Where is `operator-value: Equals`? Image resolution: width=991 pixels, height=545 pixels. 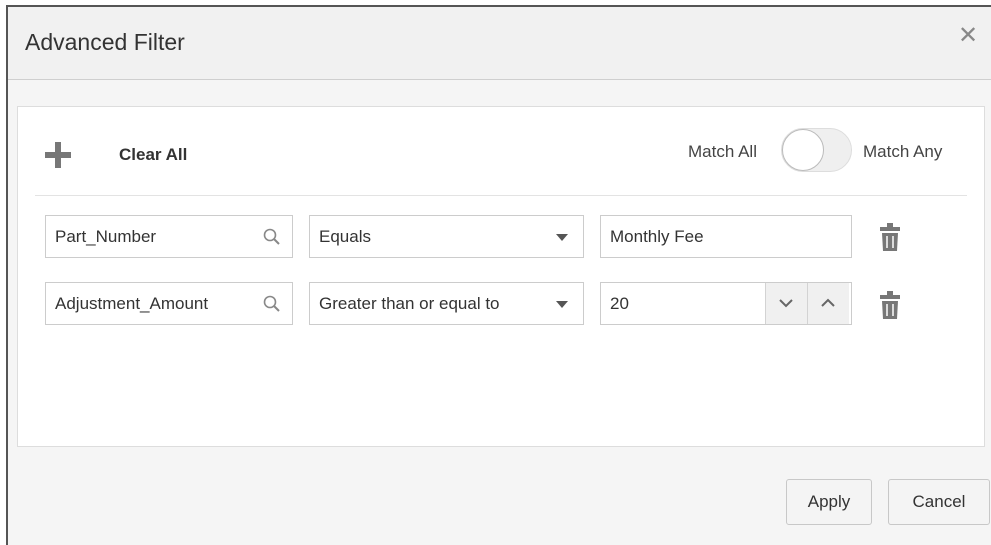 operator-value: Equals is located at coordinates (345, 236).